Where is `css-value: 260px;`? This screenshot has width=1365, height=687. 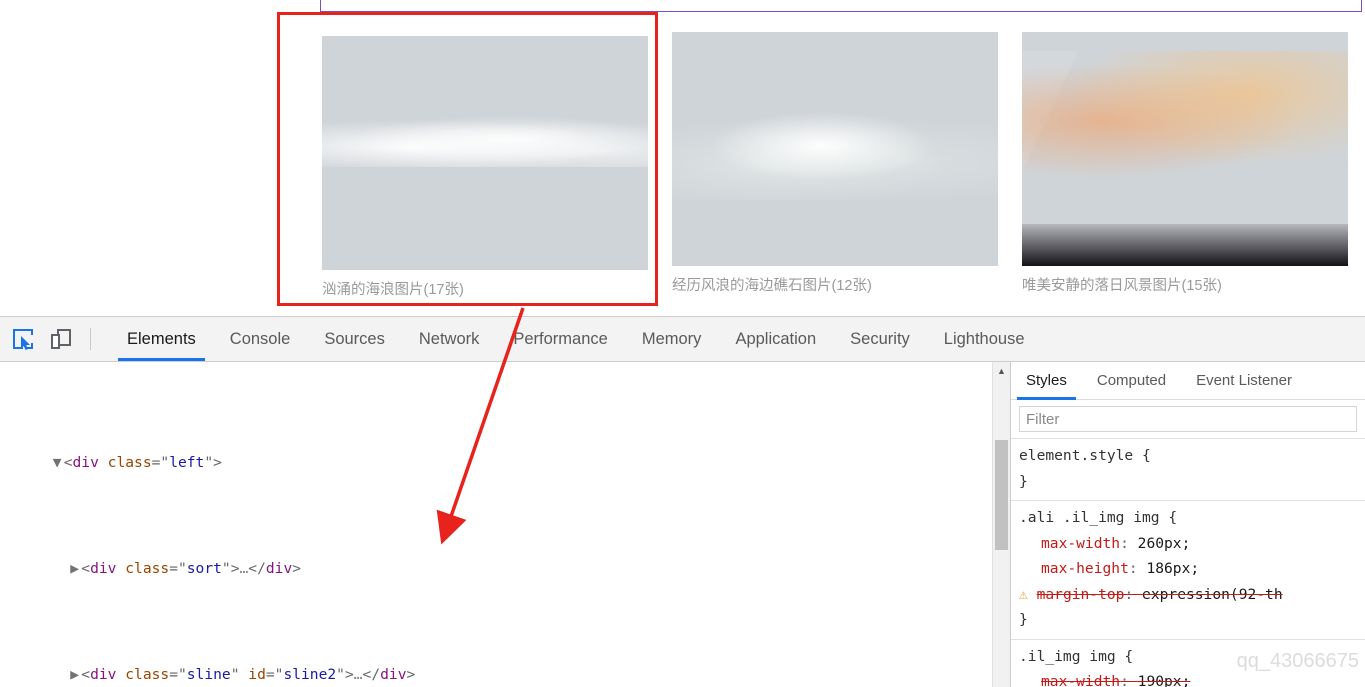
css-value: 260px; is located at coordinates (1164, 543).